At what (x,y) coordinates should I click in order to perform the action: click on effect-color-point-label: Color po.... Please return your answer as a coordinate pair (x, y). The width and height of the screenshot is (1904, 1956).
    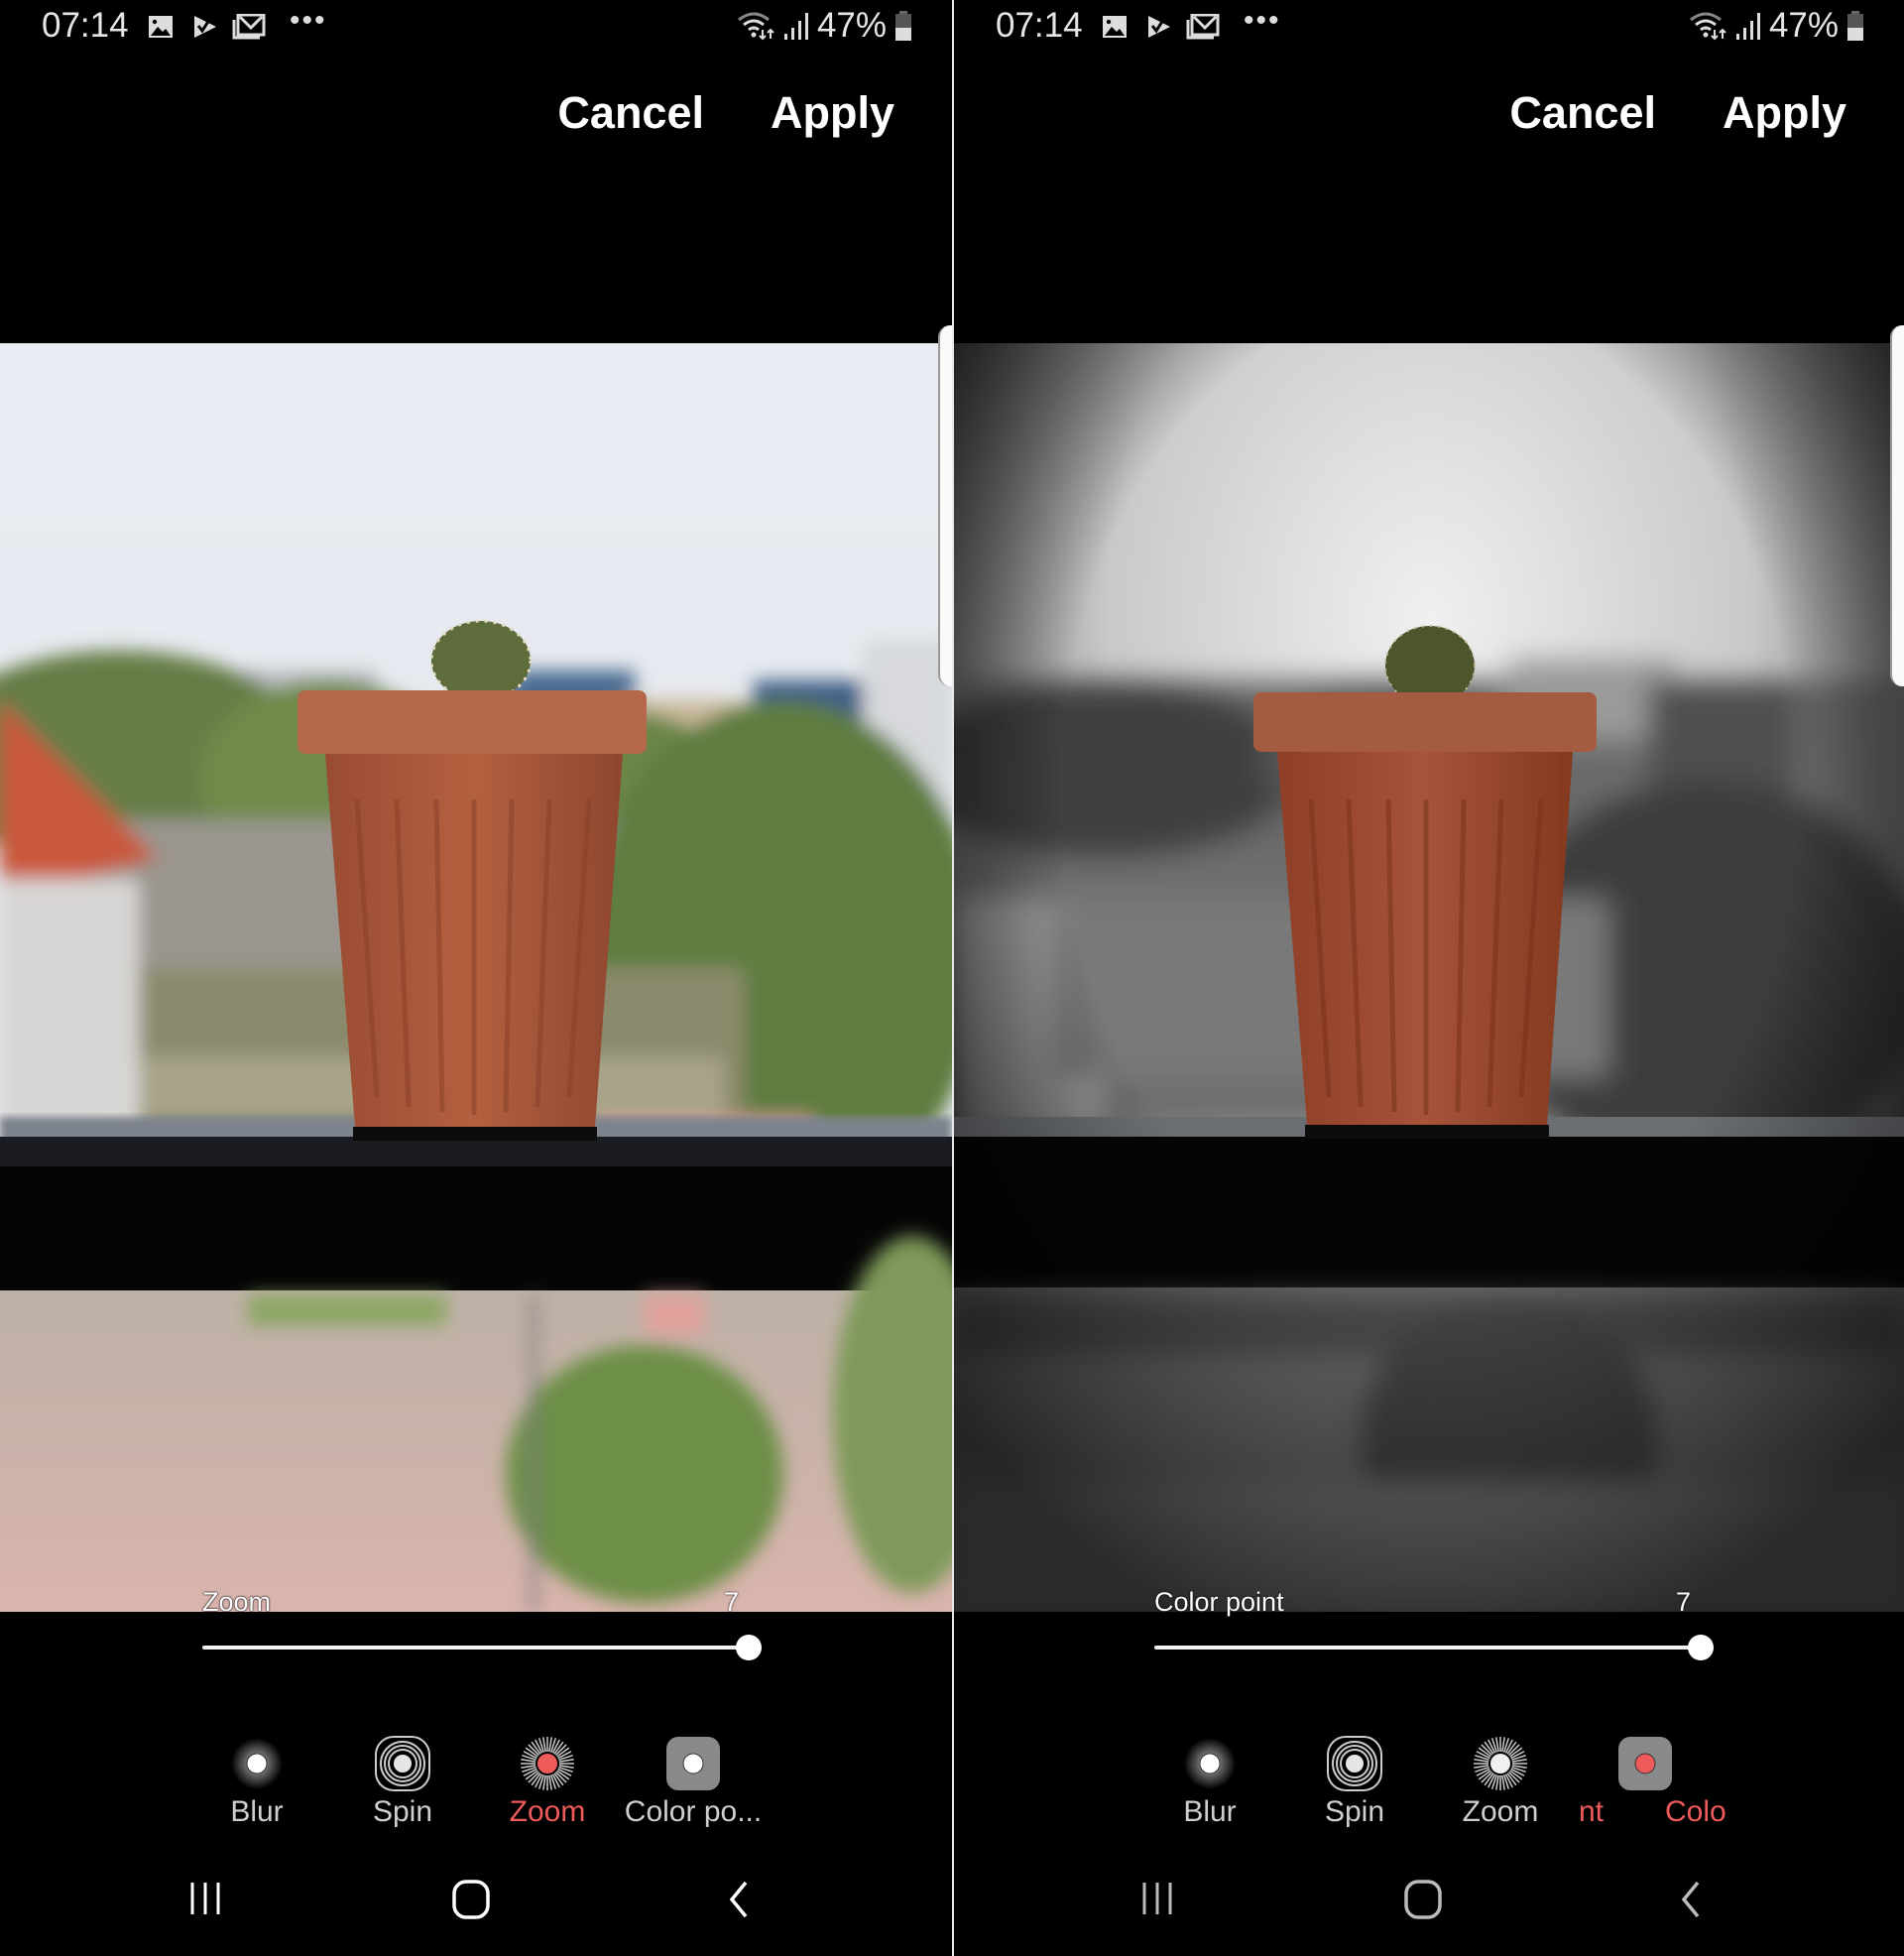
    Looking at the image, I should click on (693, 1811).